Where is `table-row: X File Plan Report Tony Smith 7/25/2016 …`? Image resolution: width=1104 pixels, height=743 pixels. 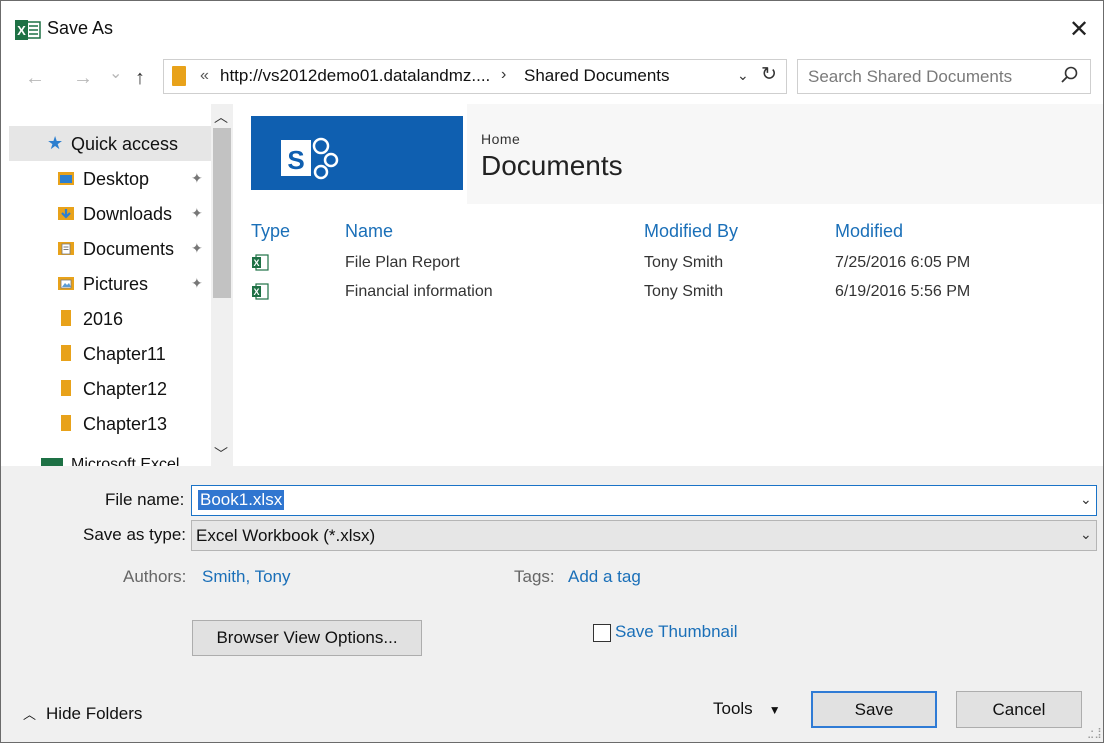 table-row: X File Plan Report Tony Smith 7/25/2016 … is located at coordinates (671, 263).